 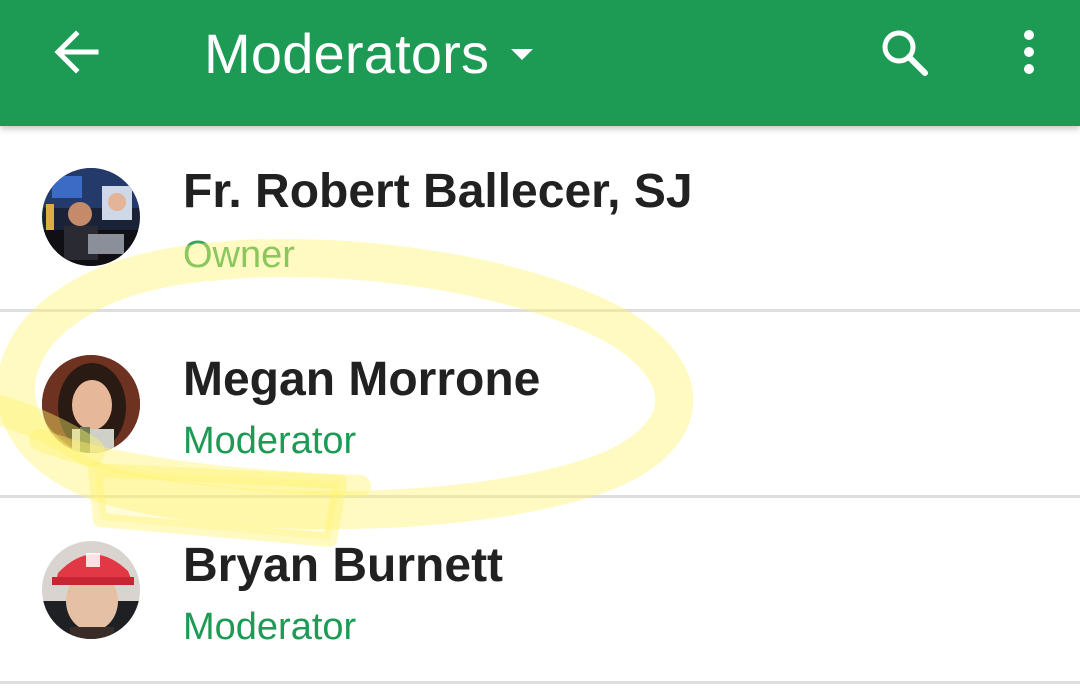 What do you see at coordinates (347, 53) in the screenshot?
I see `page-title: Moderators` at bounding box center [347, 53].